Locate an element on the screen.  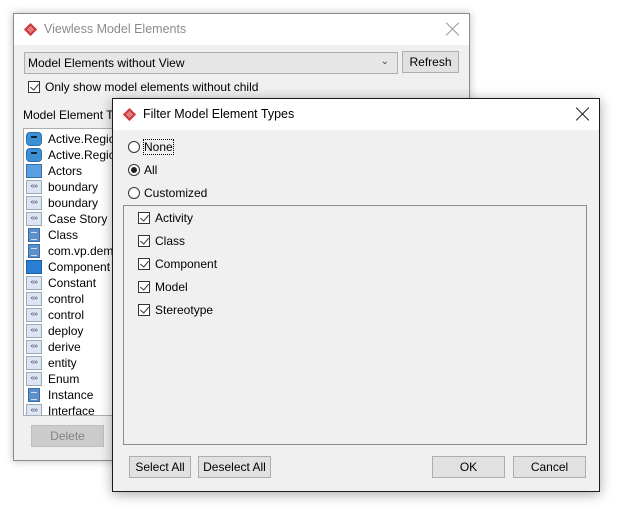
dialog-title-bar: Filter Model Element Types is located at coordinates (356, 114).